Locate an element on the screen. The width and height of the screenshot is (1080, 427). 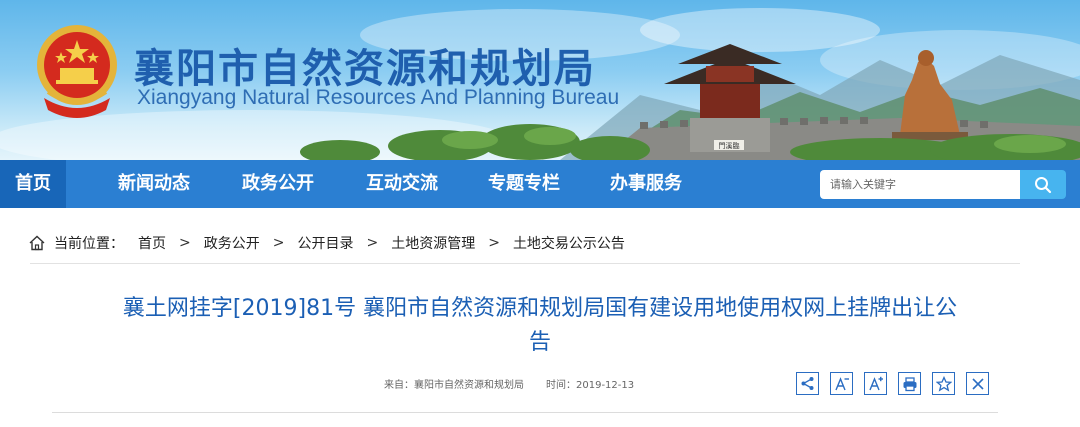
breadcrumb-item-government-affairs: 政务公开 is located at coordinates (232, 243).